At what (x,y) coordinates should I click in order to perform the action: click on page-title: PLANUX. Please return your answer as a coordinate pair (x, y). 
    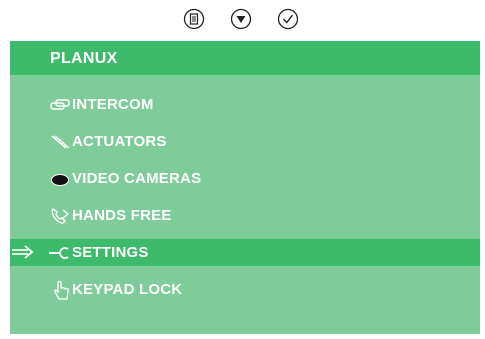
    Looking at the image, I should click on (84, 58).